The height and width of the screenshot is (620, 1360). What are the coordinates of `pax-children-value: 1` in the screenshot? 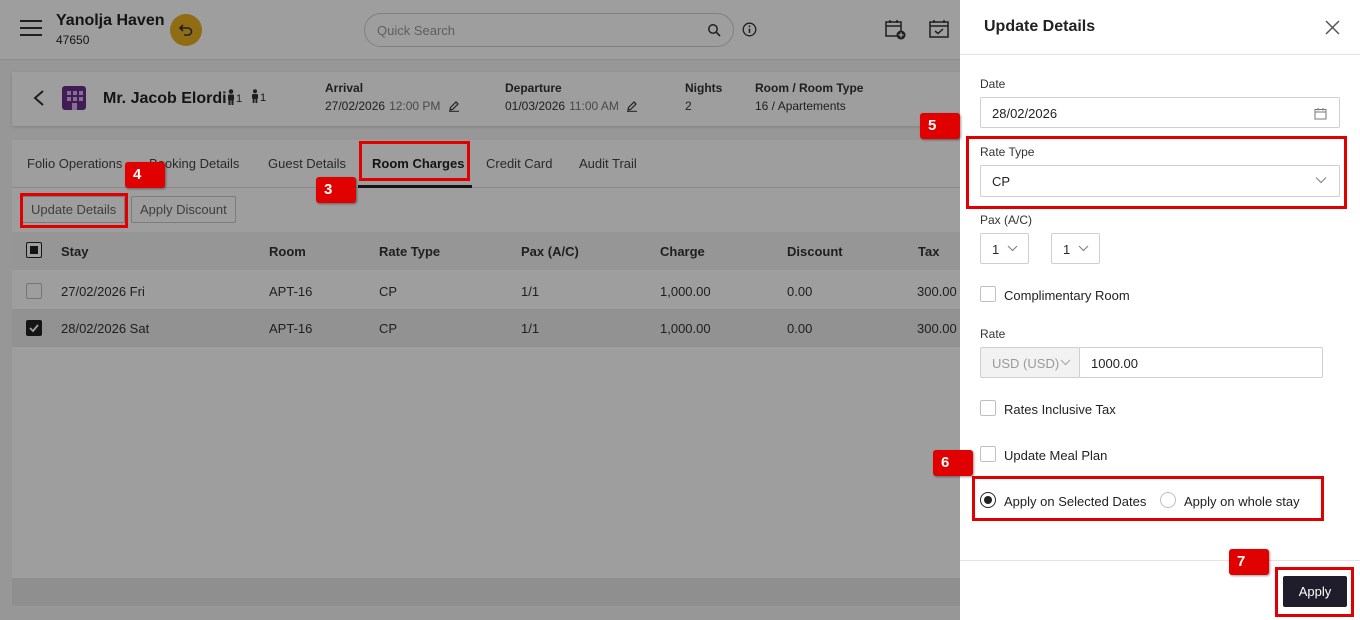 It's located at (1067, 249).